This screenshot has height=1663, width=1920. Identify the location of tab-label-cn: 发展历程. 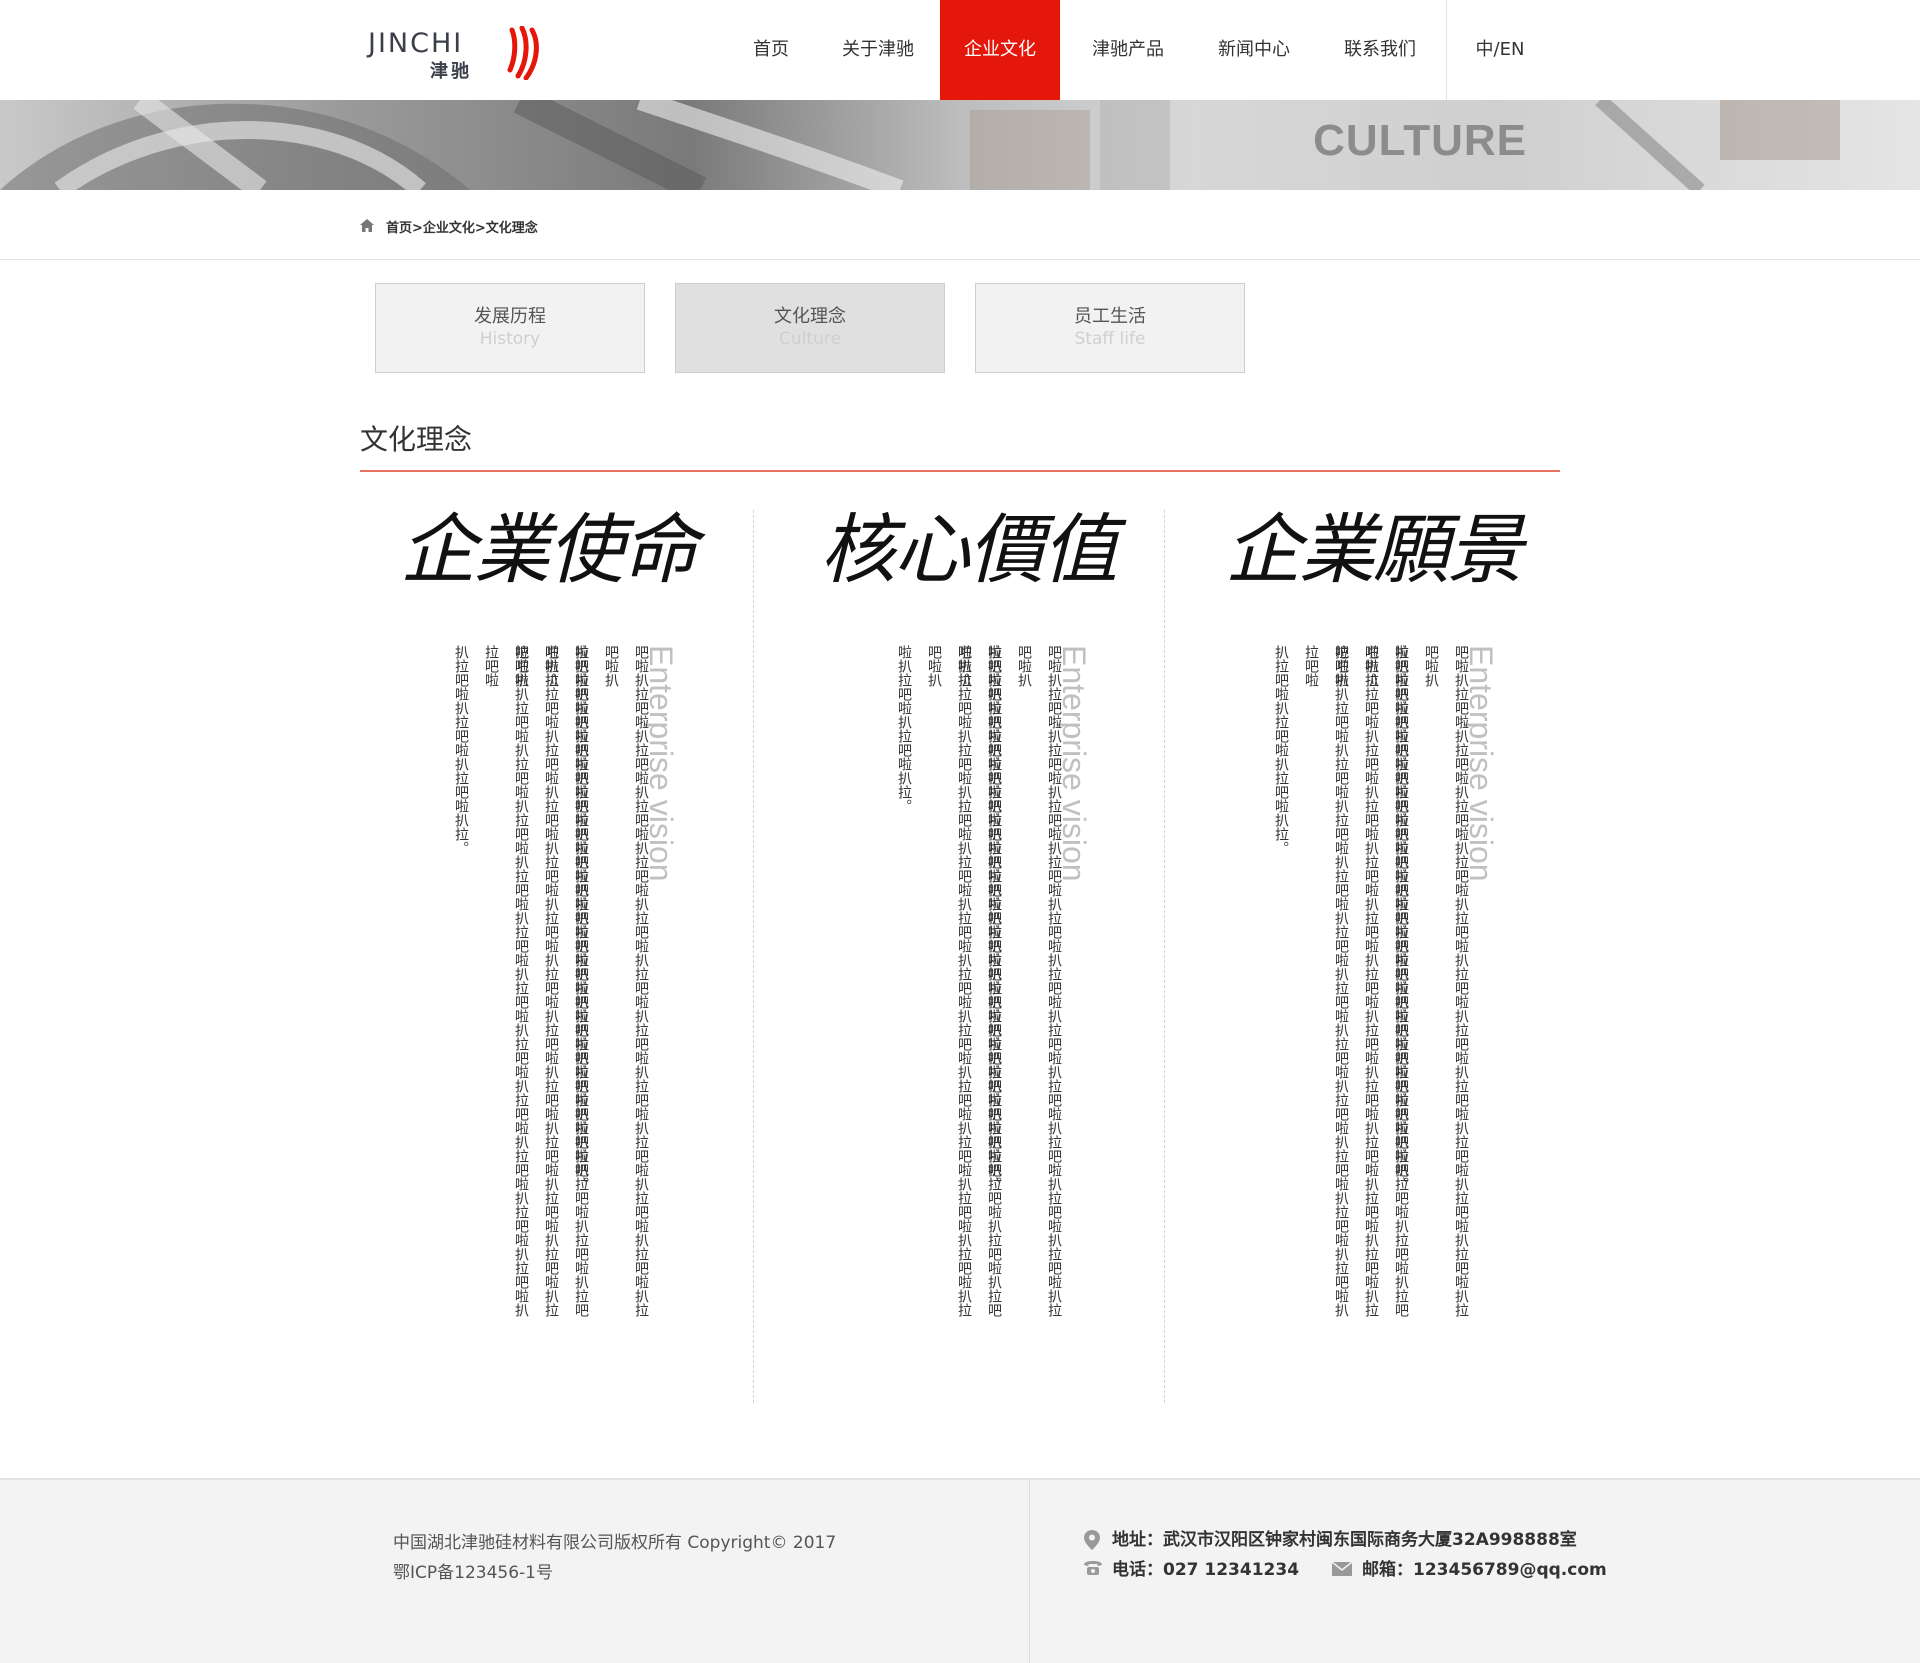
(510, 316).